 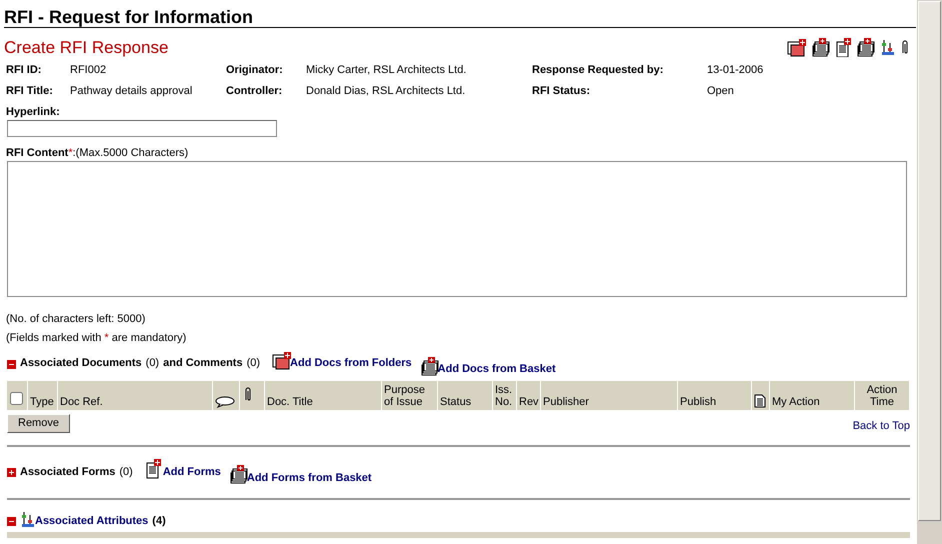 What do you see at coordinates (598, 71) in the screenshot?
I see `field-label: Response Requested by:` at bounding box center [598, 71].